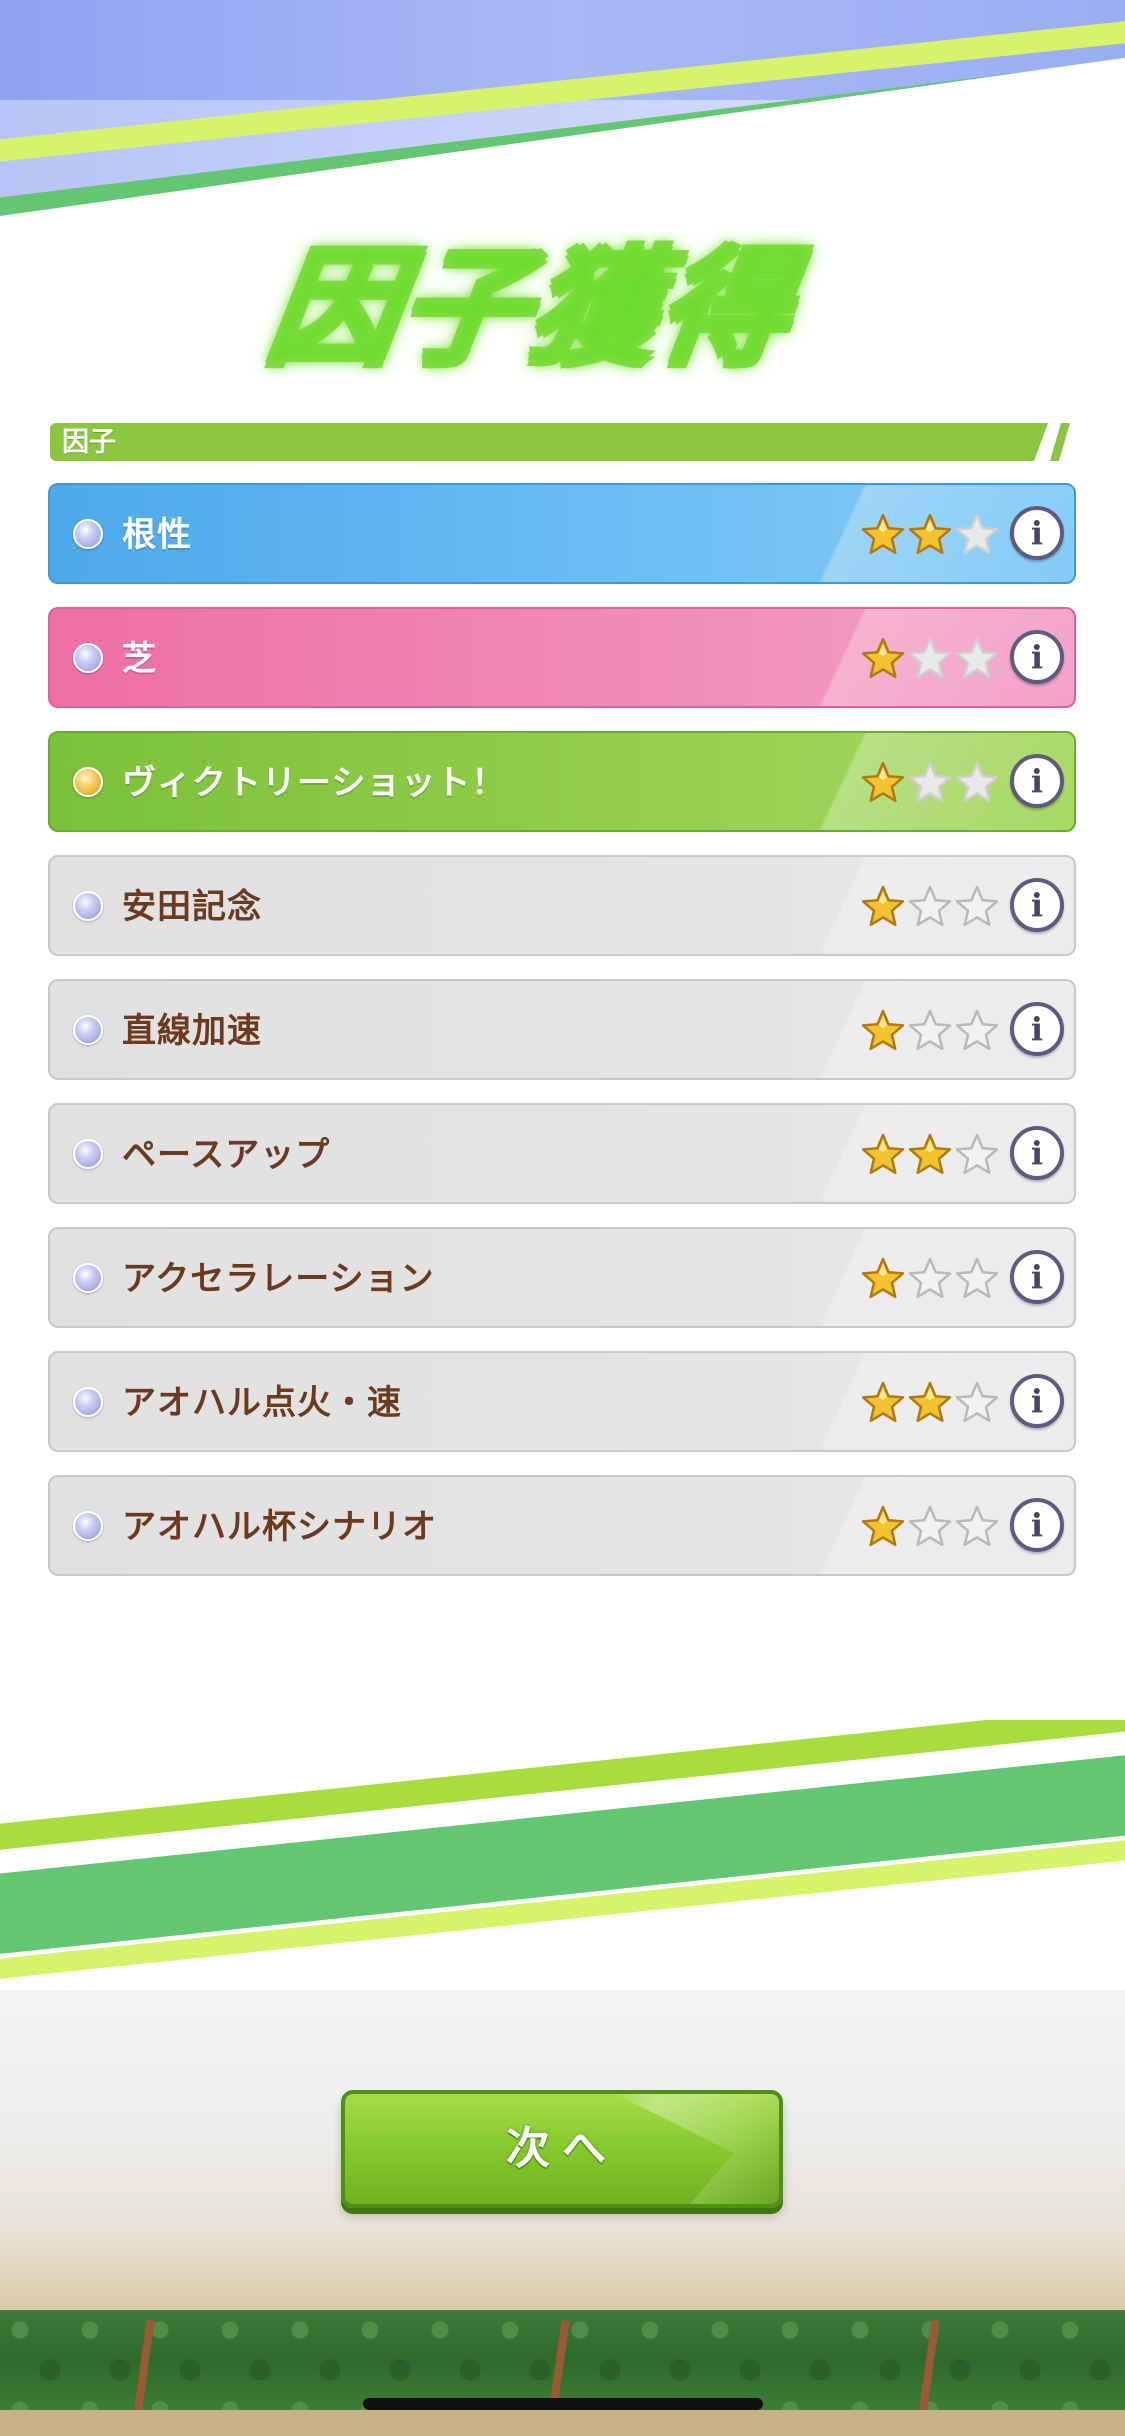 The height and width of the screenshot is (2436, 1125). Describe the element at coordinates (278, 1279) in the screenshot. I see `factor-name: アクセラレーション` at that location.